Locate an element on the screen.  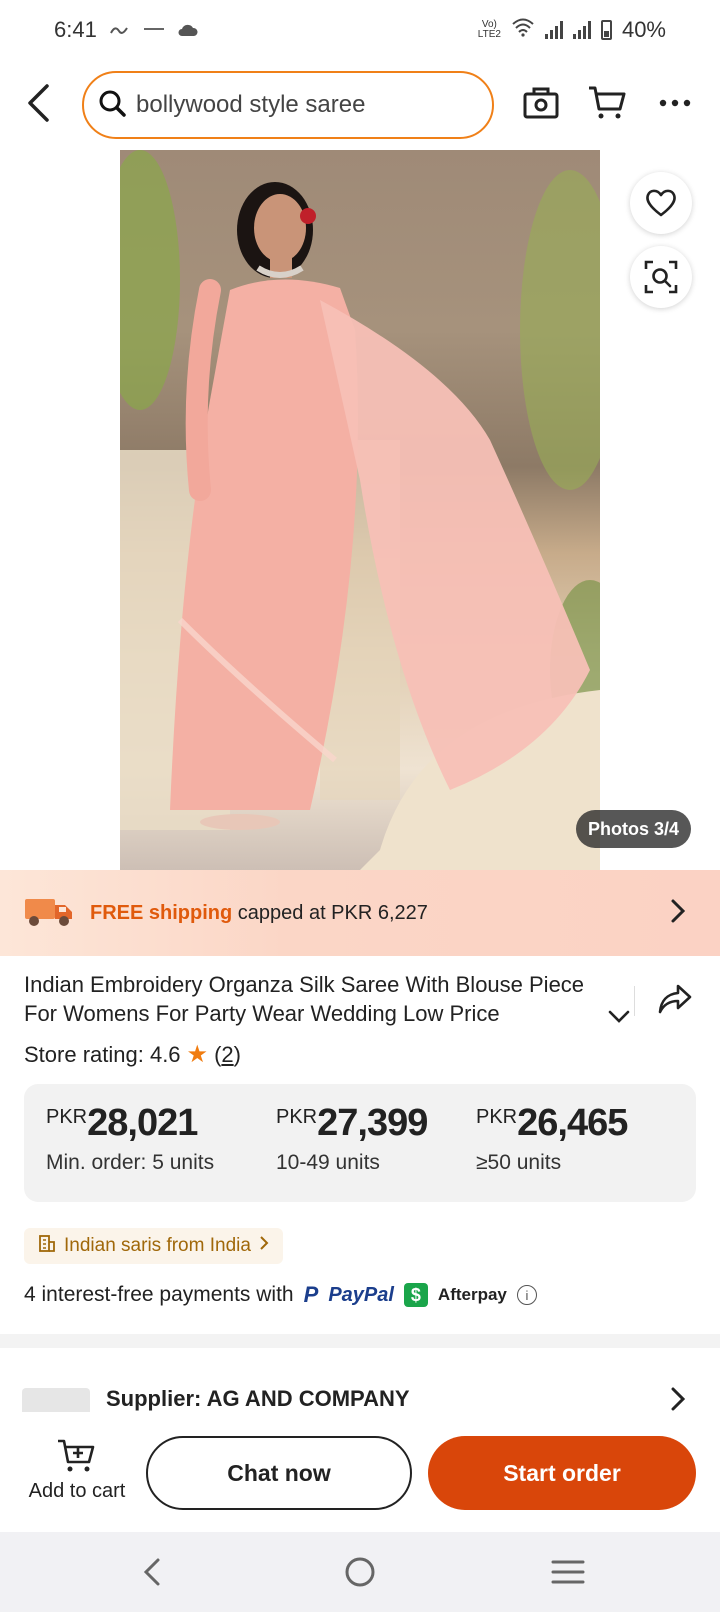
price-amount: 28,021 is located at coordinates (142, 1123).